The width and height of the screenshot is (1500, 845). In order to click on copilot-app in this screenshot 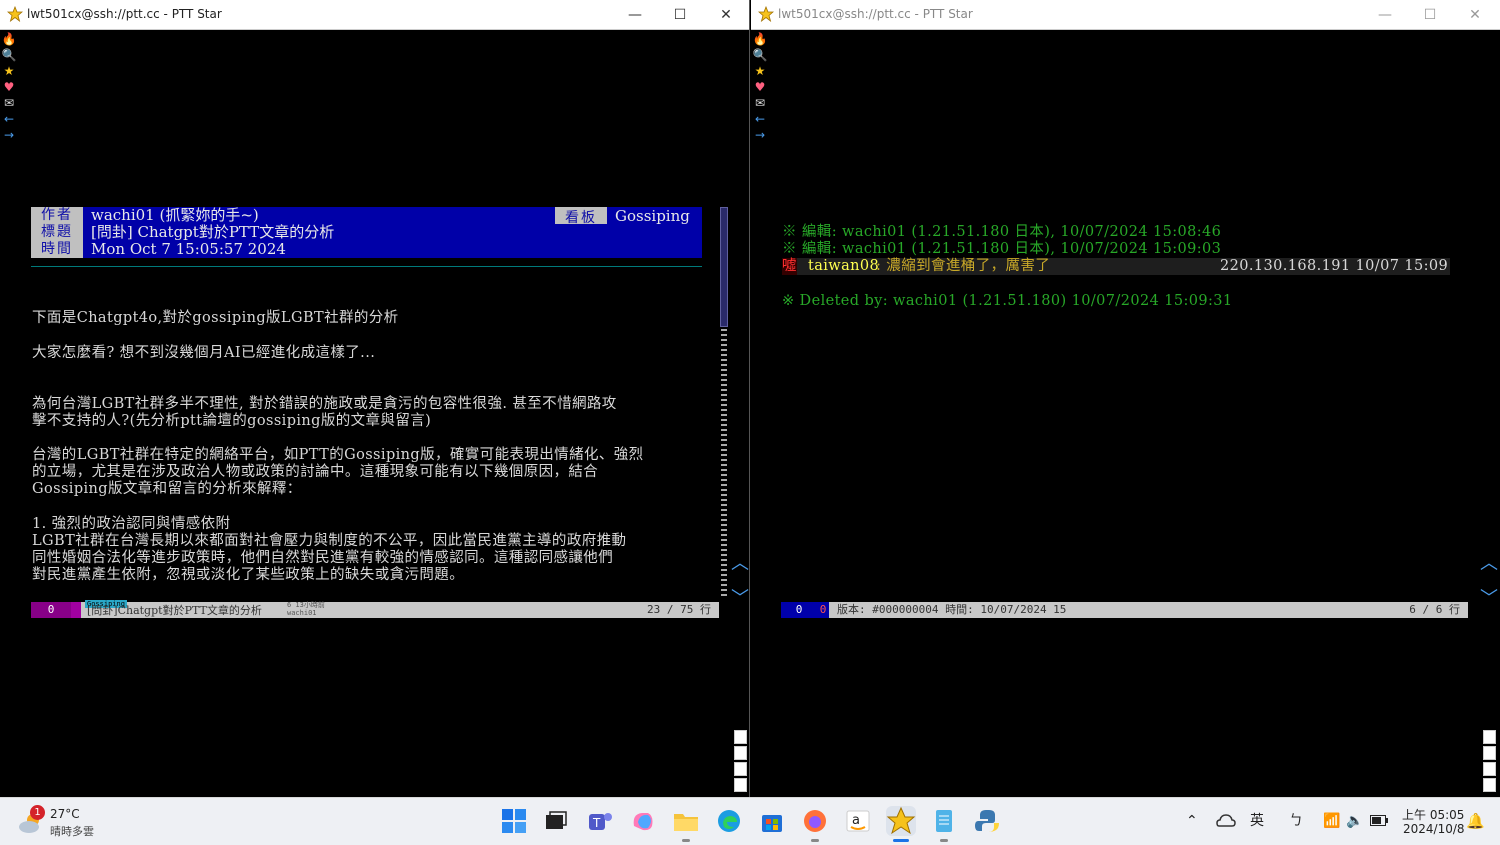, I will do `click(643, 821)`.